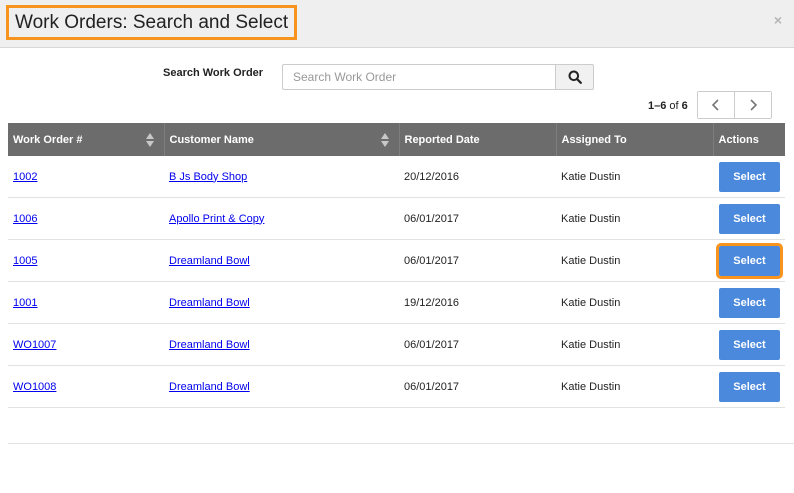  Describe the element at coordinates (397, 24) in the screenshot. I see `dialog-header: Work Orders: Search and Select ×` at that location.